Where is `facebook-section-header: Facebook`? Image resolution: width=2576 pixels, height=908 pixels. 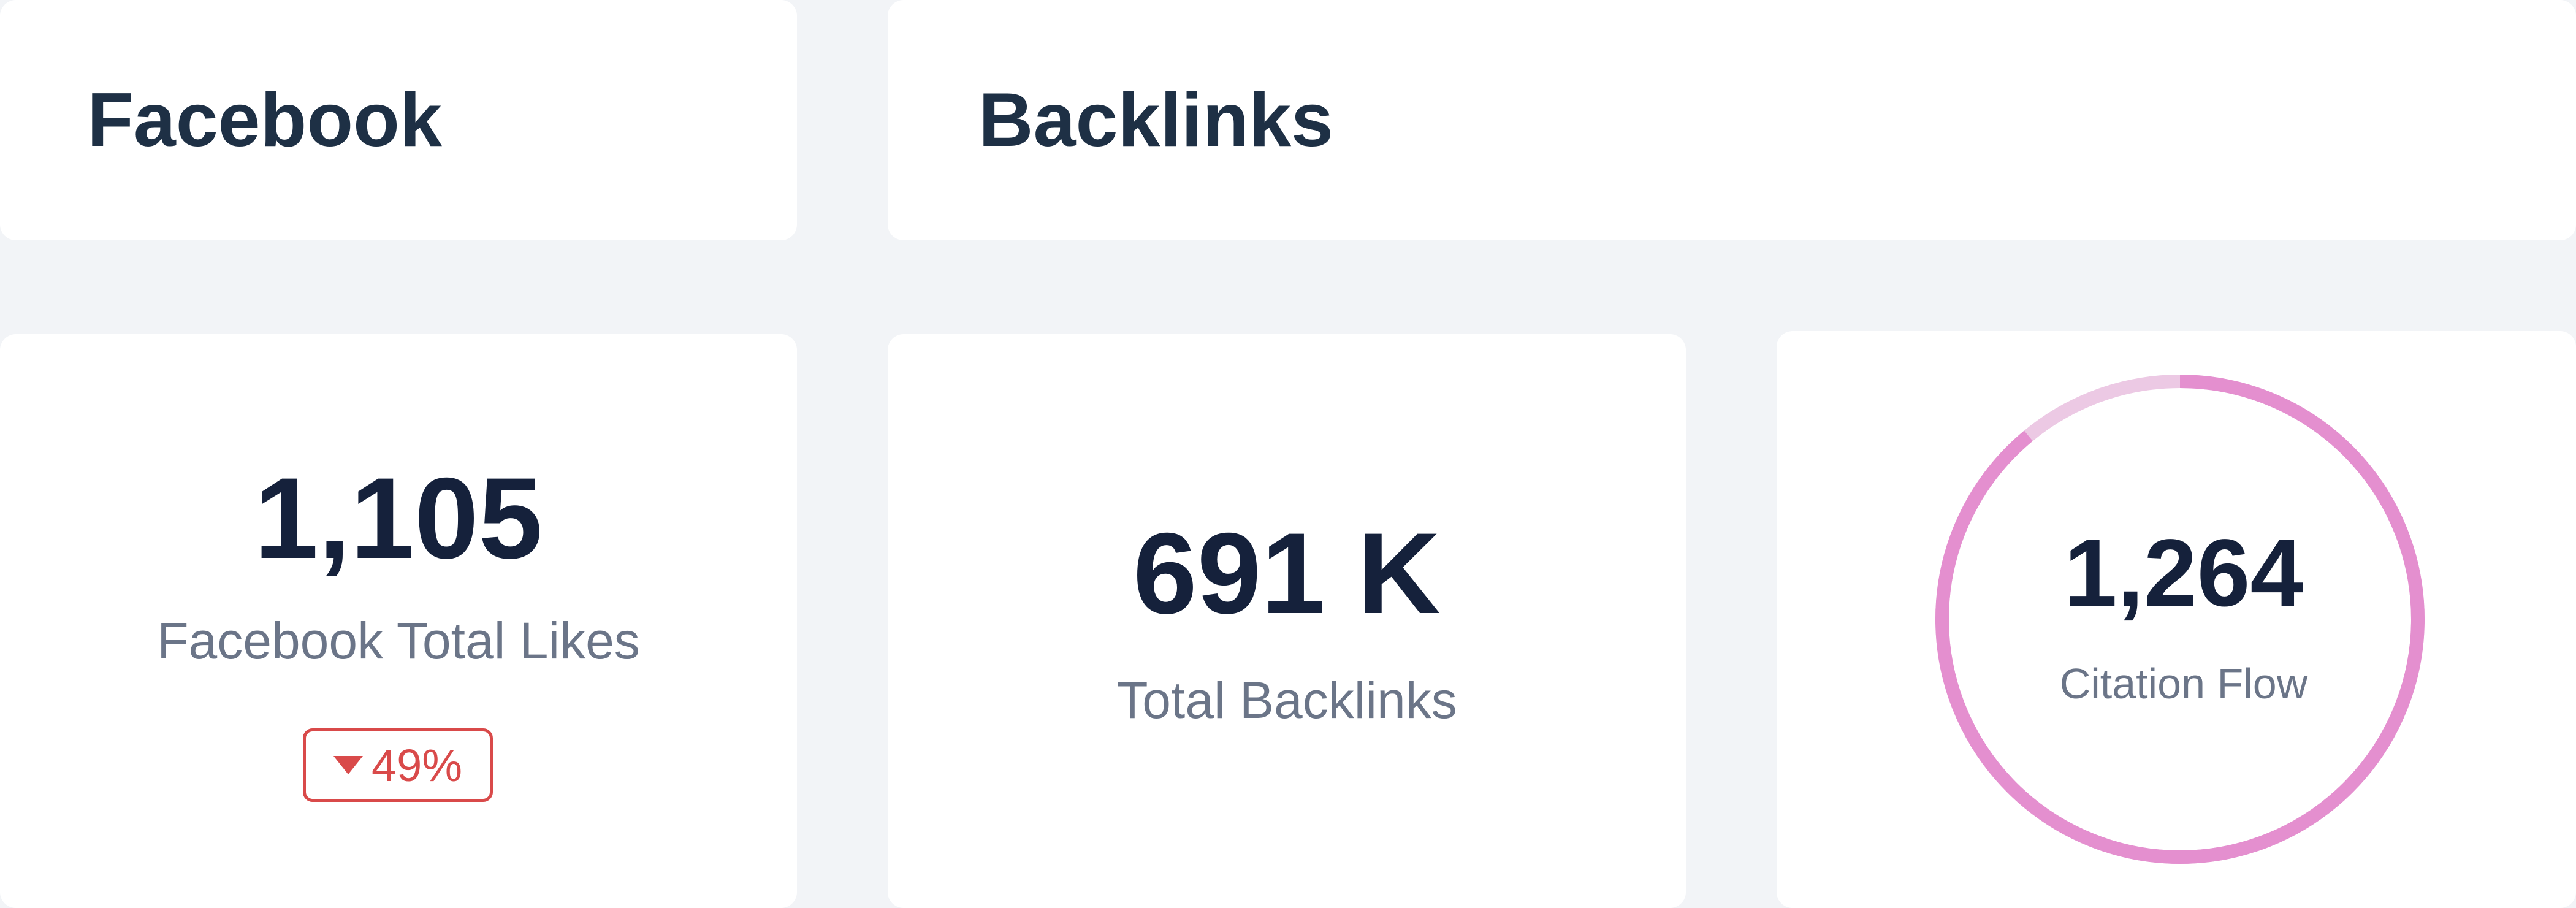 facebook-section-header: Facebook is located at coordinates (398, 120).